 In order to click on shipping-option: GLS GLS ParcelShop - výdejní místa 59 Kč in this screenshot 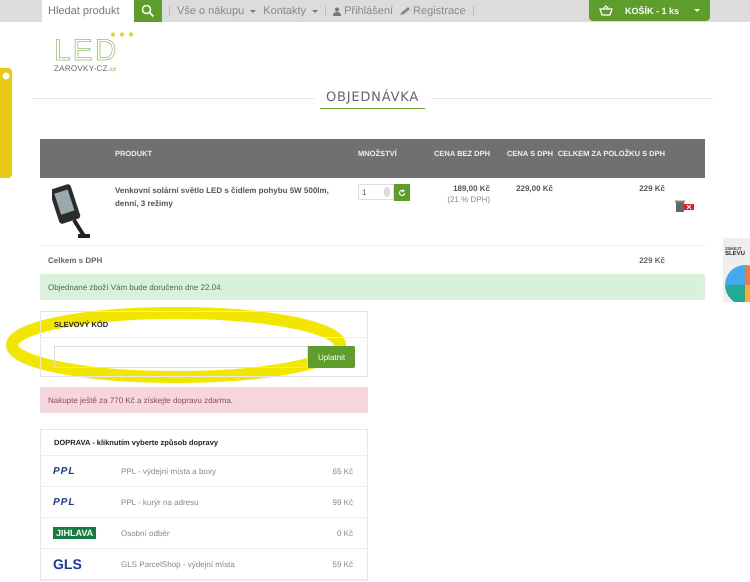, I will do `click(204, 564)`.